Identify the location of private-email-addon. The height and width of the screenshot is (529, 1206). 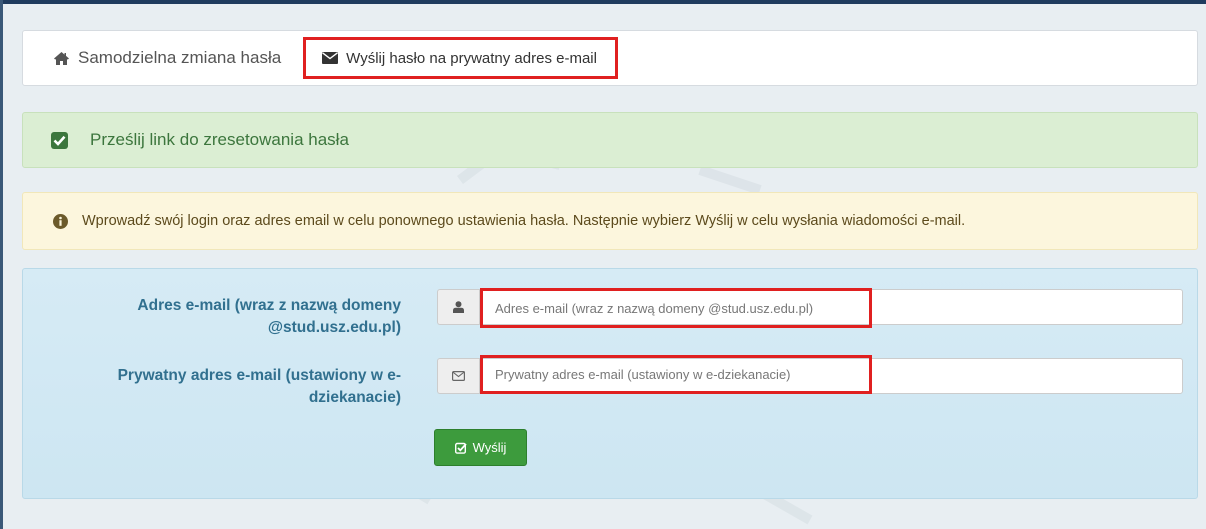
(458, 376).